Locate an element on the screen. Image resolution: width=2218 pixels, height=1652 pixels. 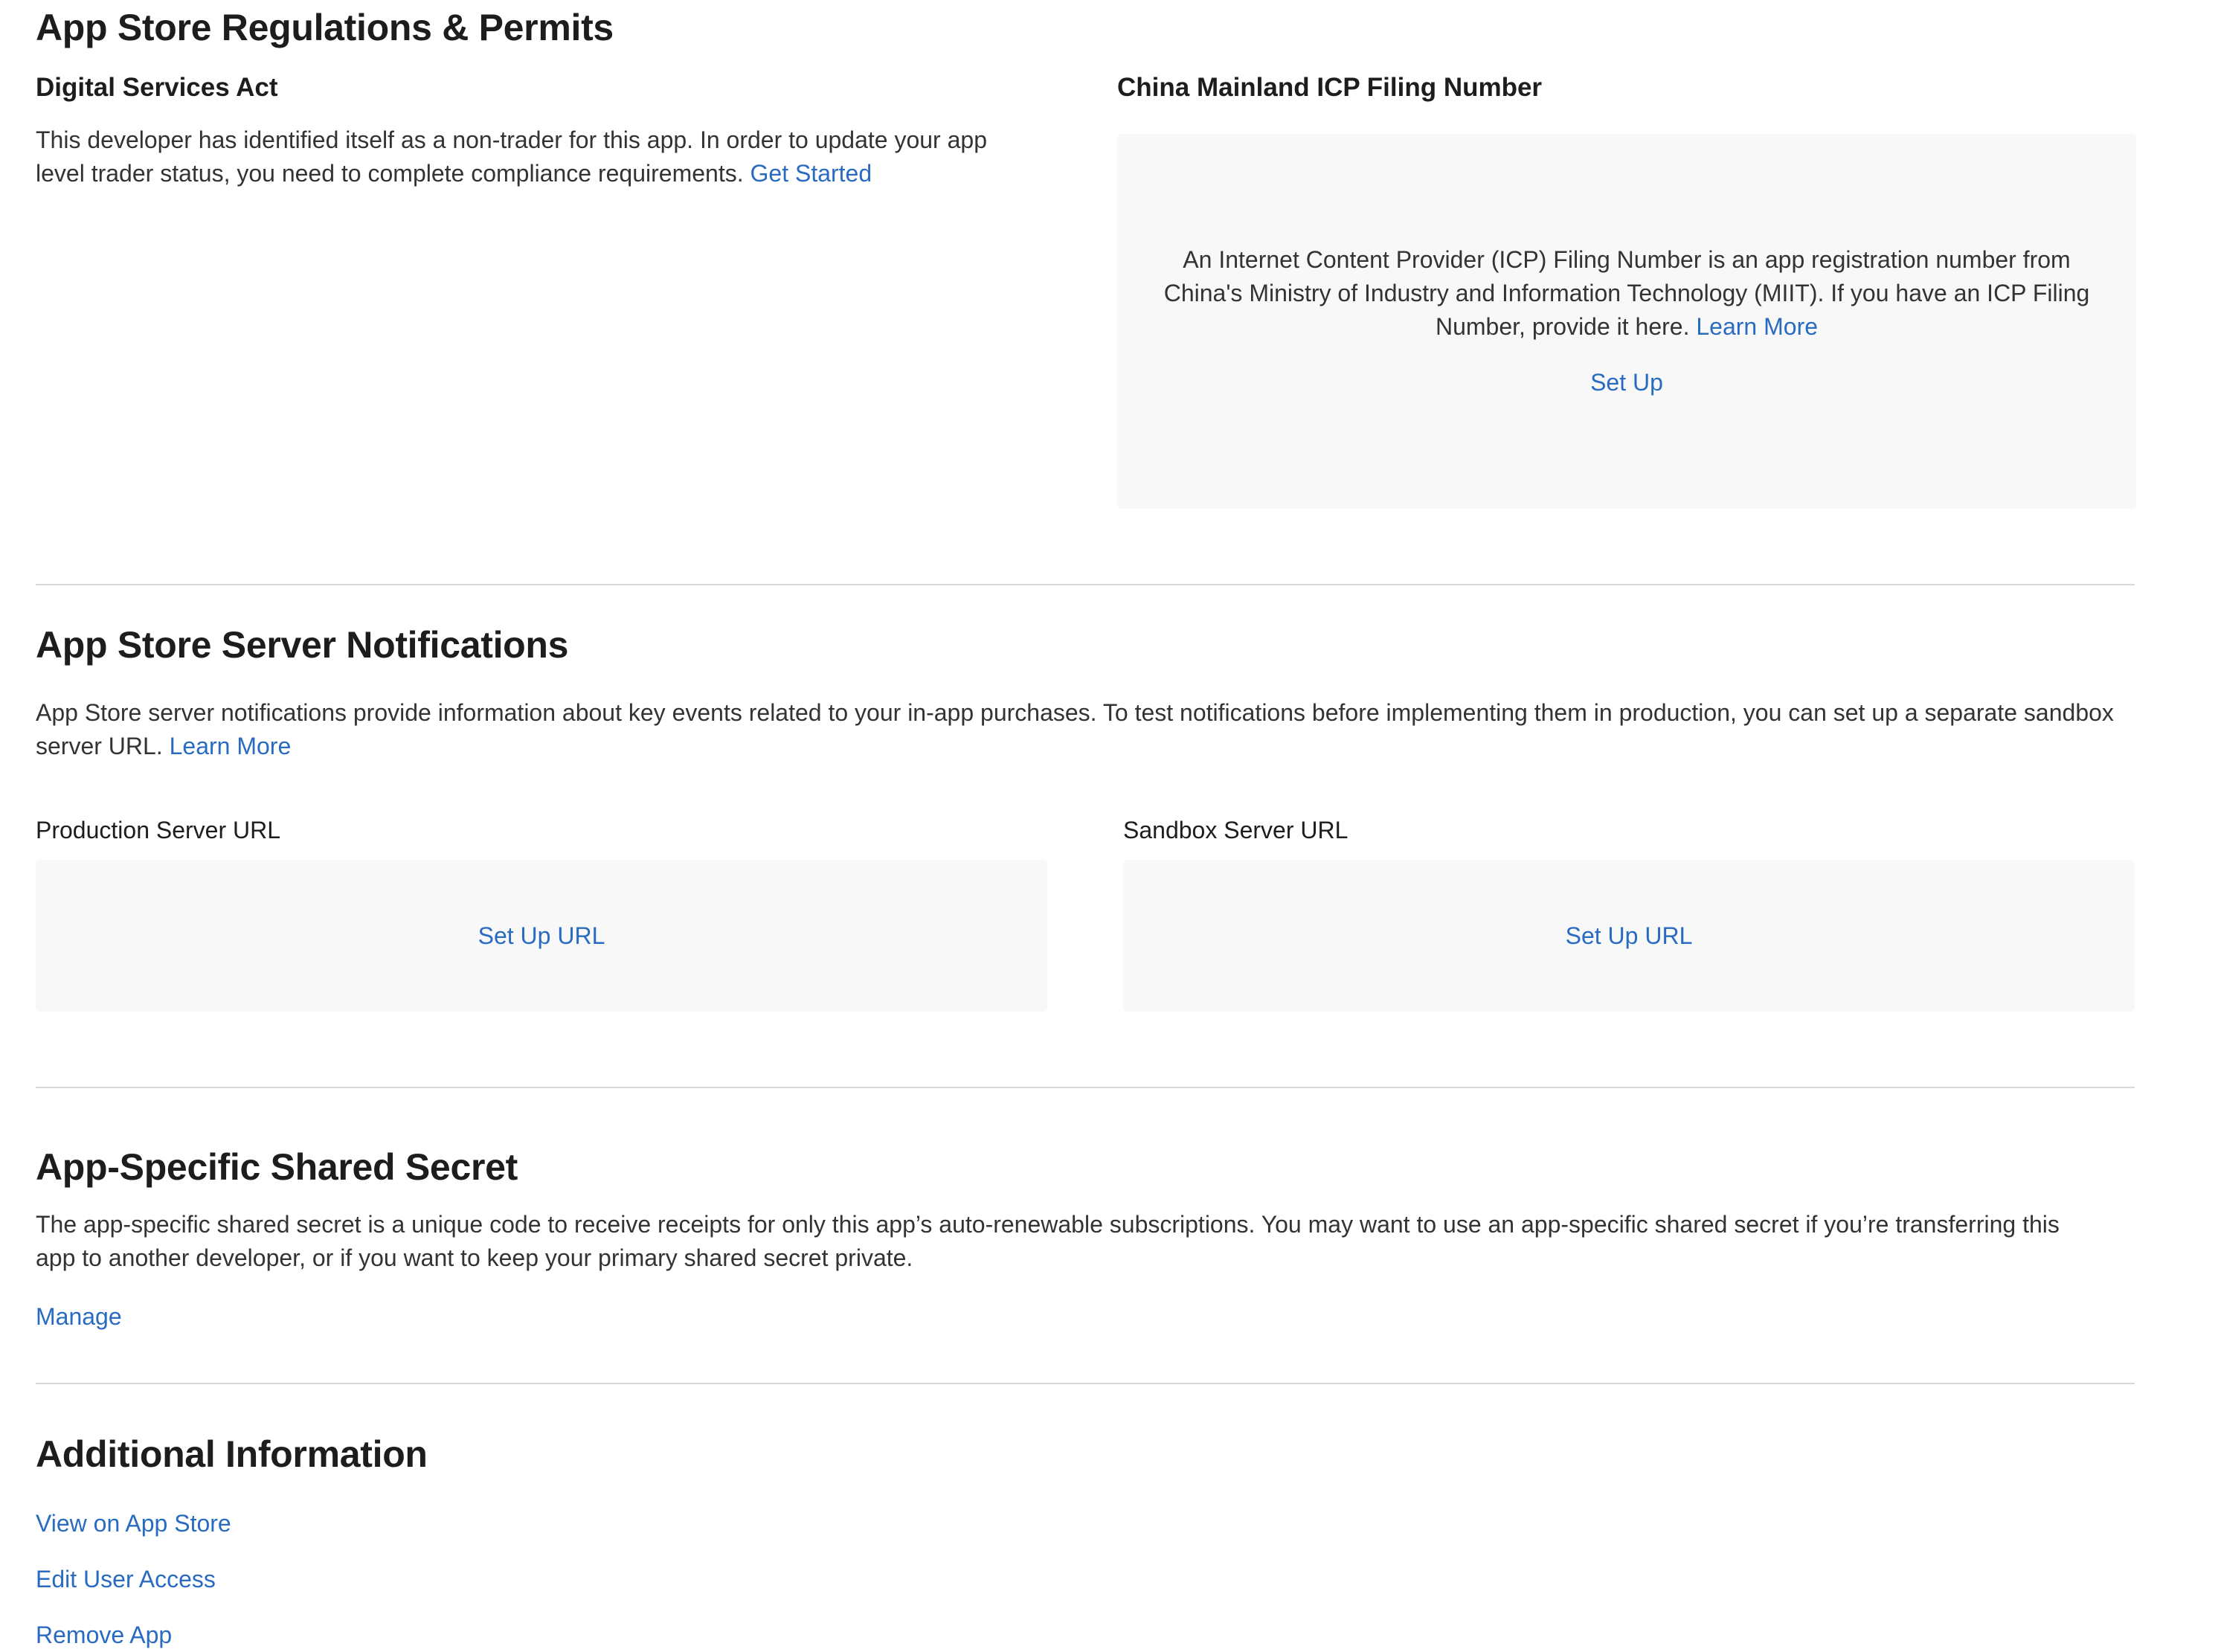
icp-setup-row: Set Up is located at coordinates (1626, 383).